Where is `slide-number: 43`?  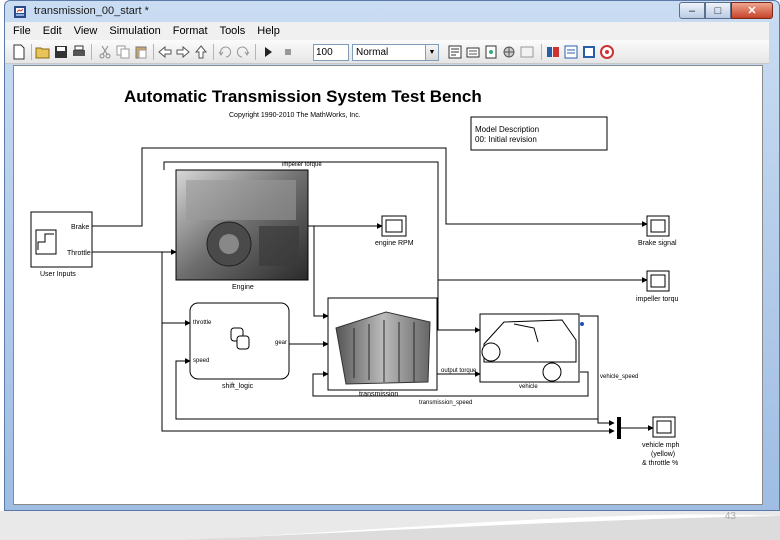
slide-number: 43 is located at coordinates (730, 516).